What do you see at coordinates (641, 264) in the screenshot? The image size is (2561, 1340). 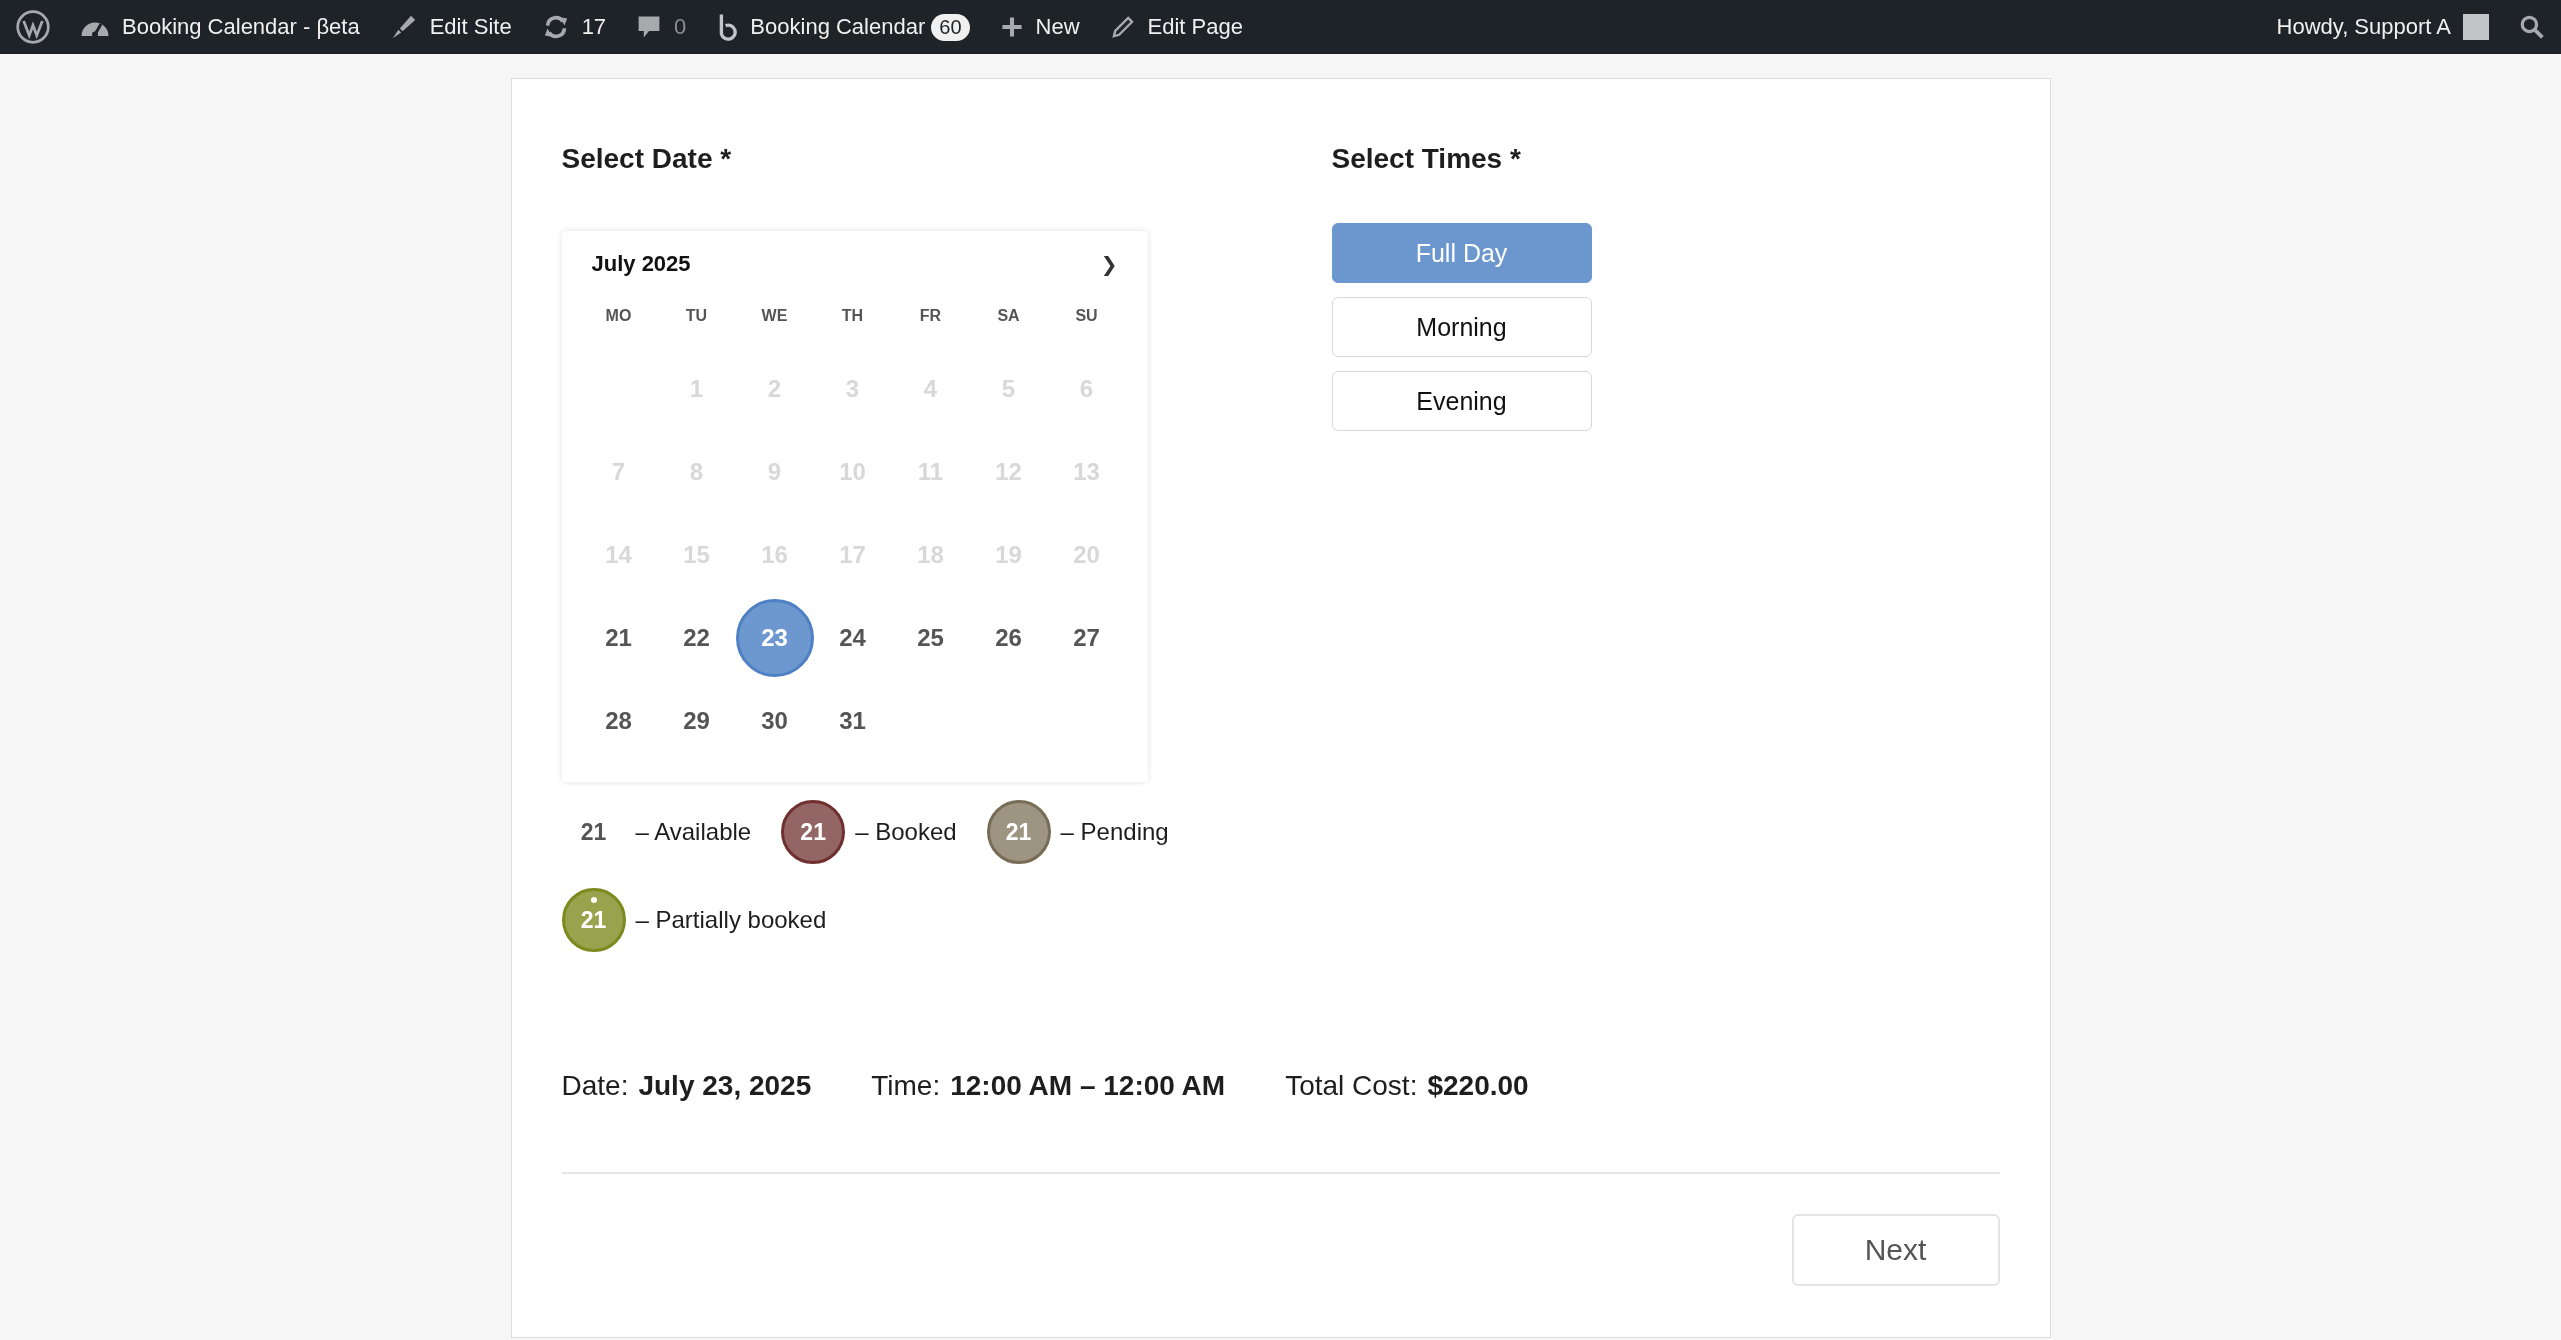 I see `month-title: July 2025` at bounding box center [641, 264].